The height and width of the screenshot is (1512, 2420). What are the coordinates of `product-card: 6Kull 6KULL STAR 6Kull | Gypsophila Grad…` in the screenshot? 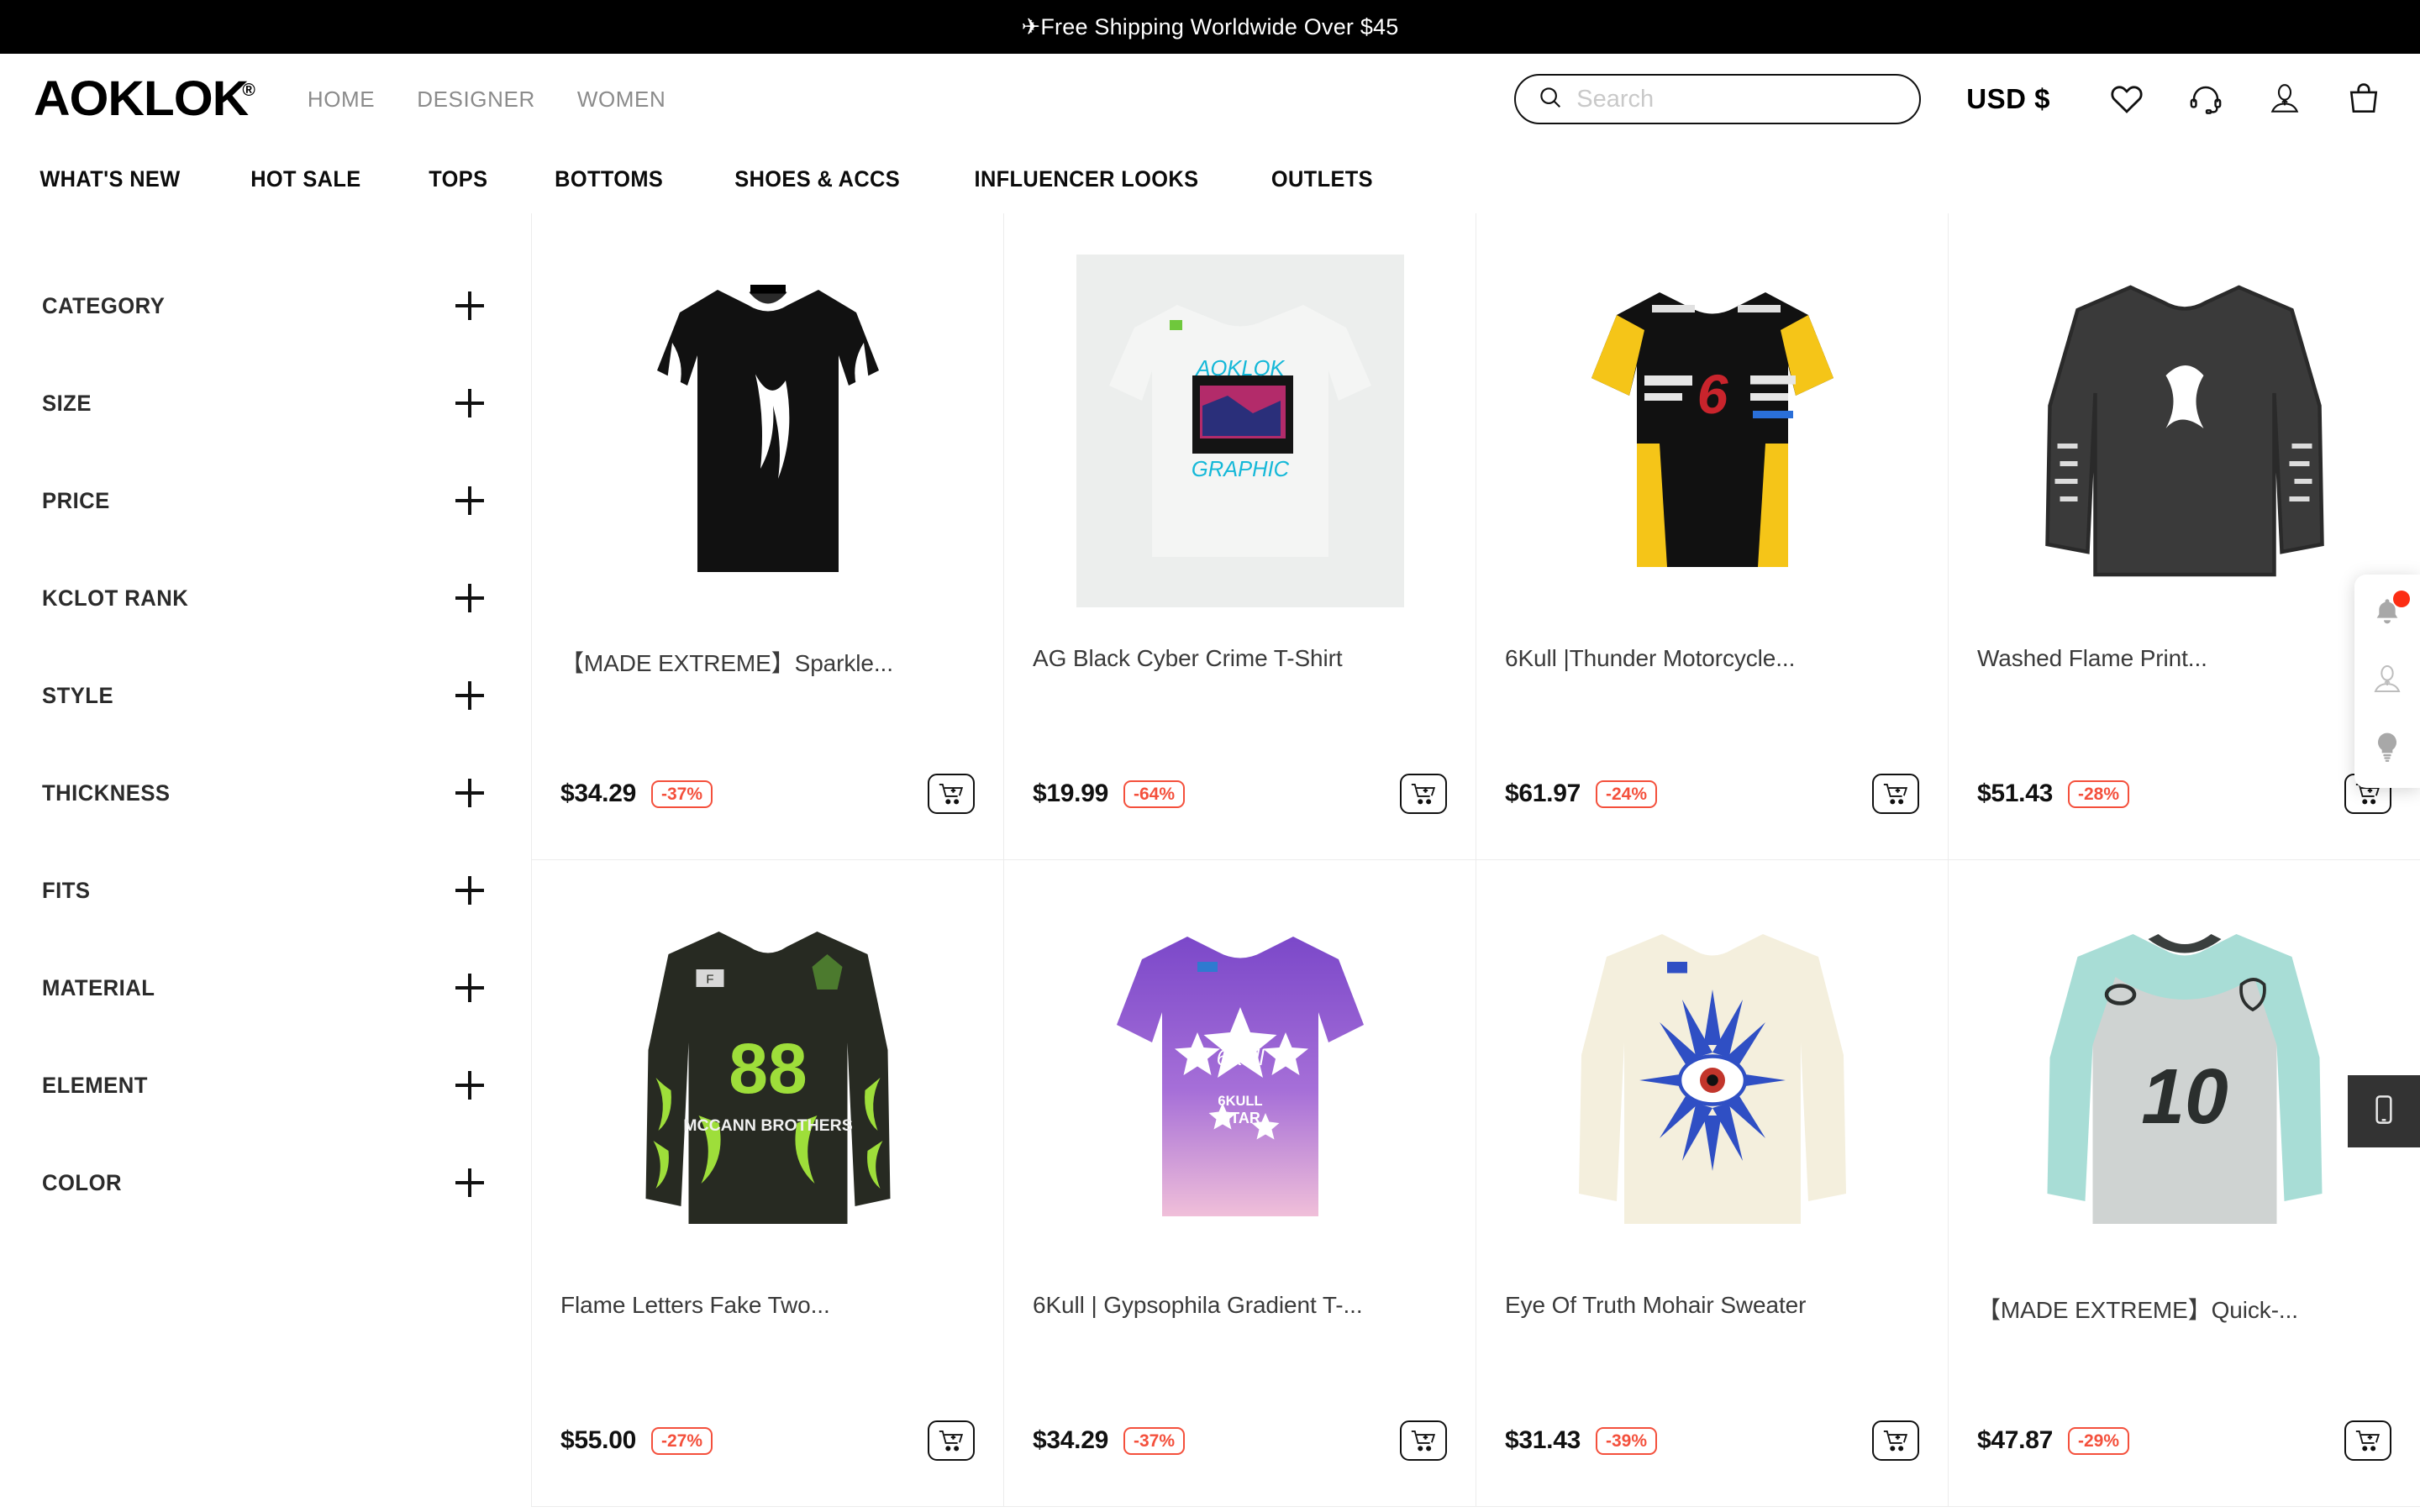 It's located at (1239, 1183).